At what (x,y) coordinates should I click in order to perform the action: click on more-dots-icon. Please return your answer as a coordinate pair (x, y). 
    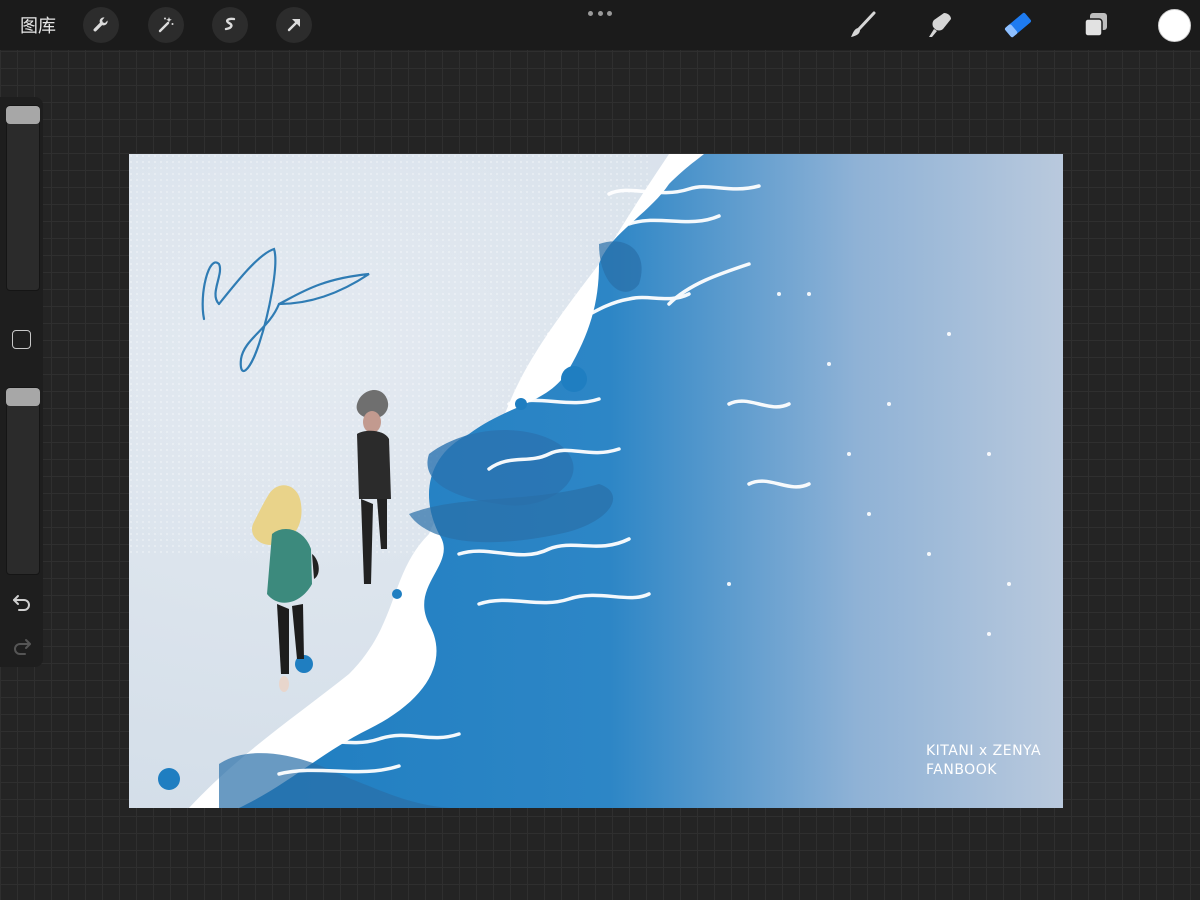
    Looking at the image, I should click on (600, 13).